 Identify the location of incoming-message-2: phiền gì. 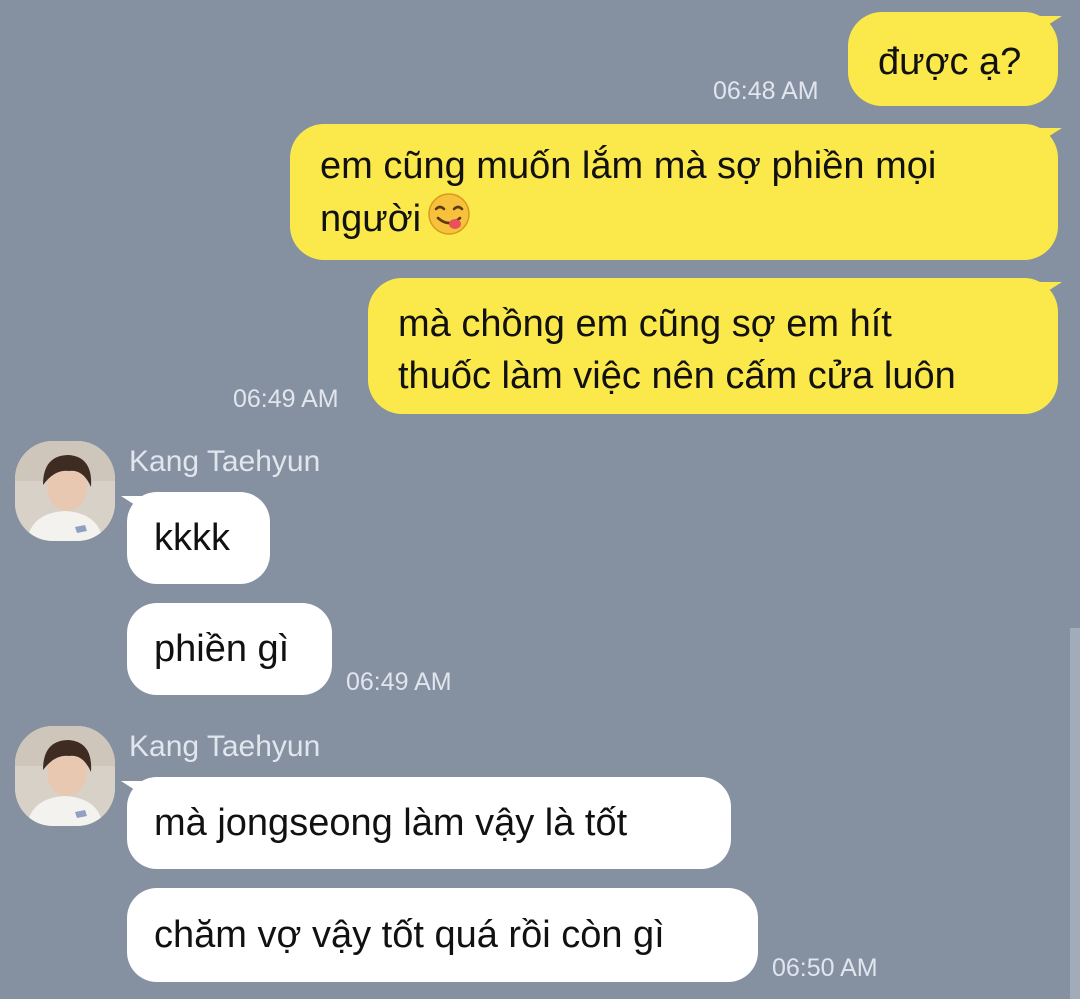
(229, 649).